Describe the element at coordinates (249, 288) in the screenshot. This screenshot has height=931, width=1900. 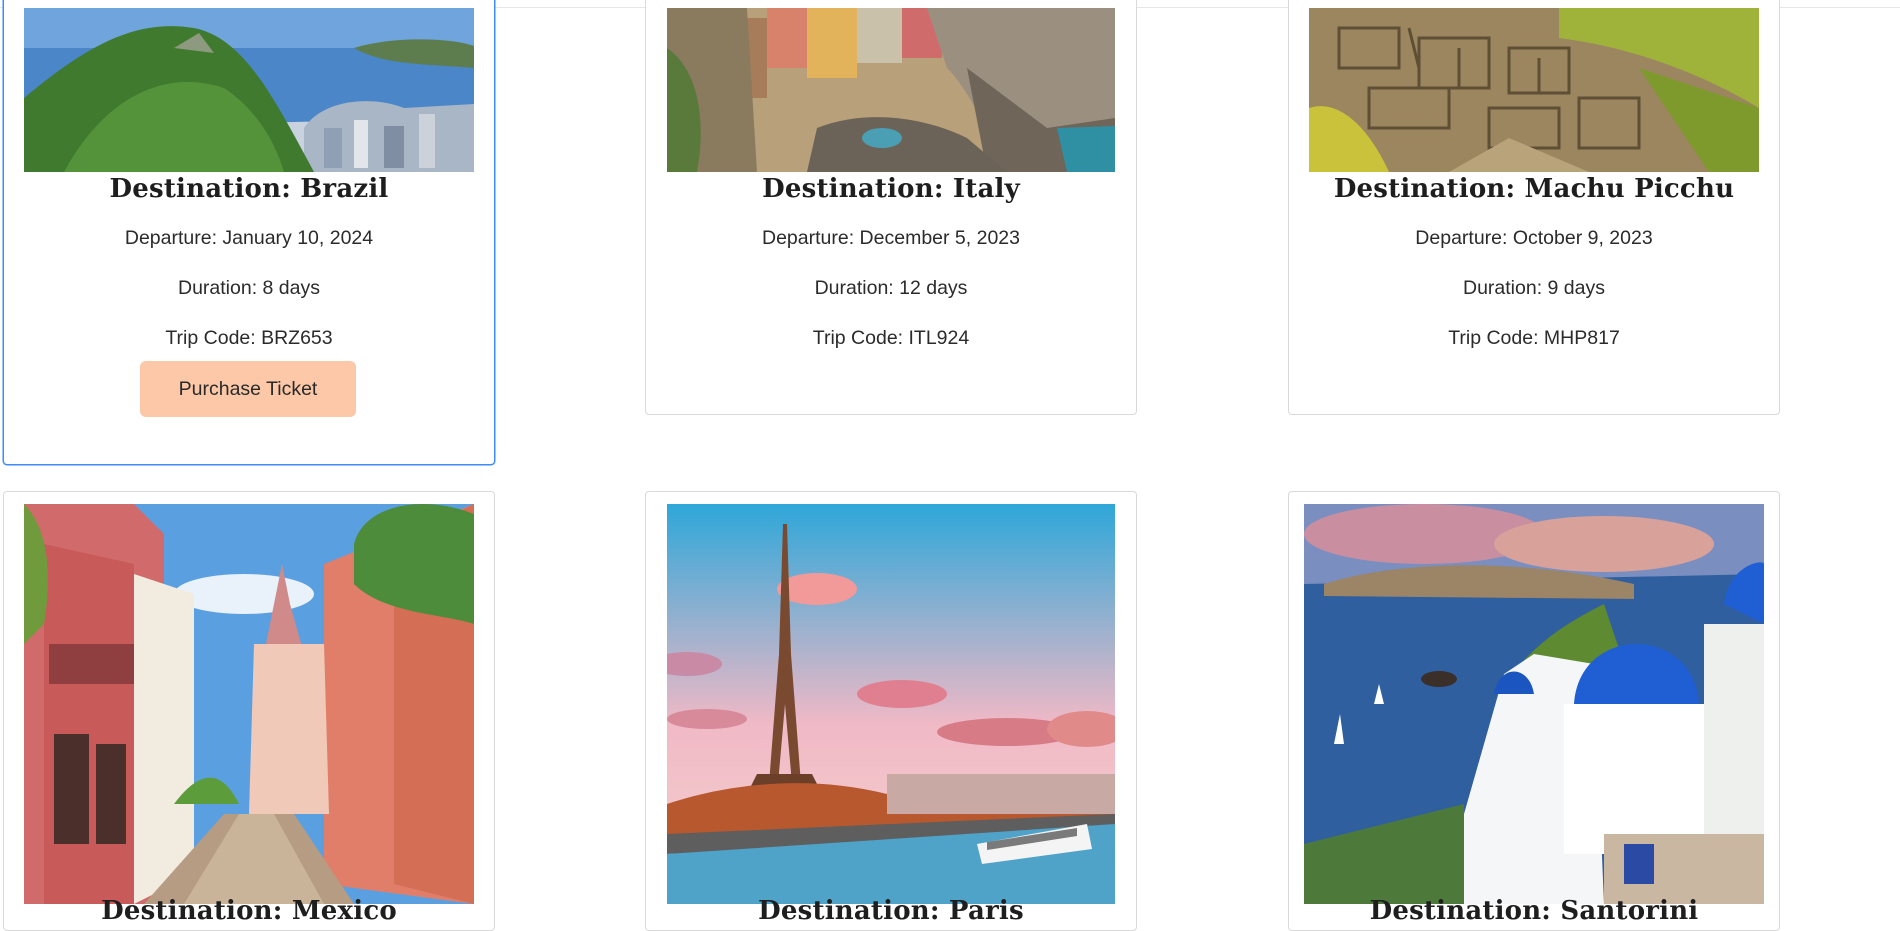
I see `duration-text: Duration: 8 days` at that location.